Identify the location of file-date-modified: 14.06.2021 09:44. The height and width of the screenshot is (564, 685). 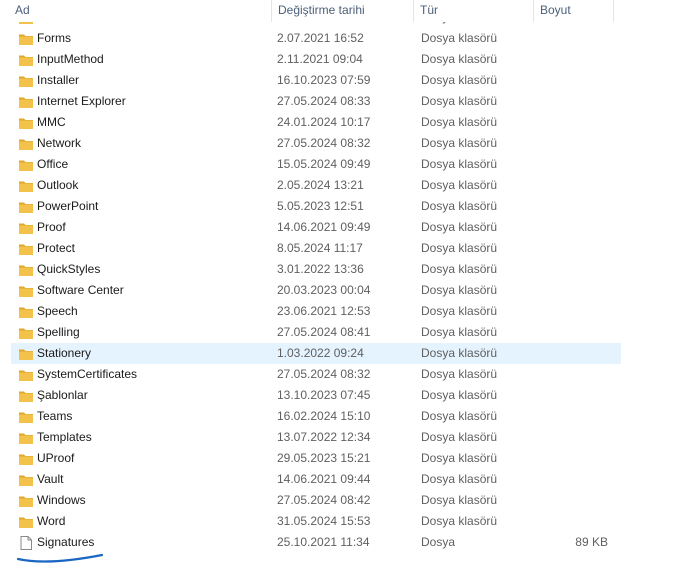
(324, 479).